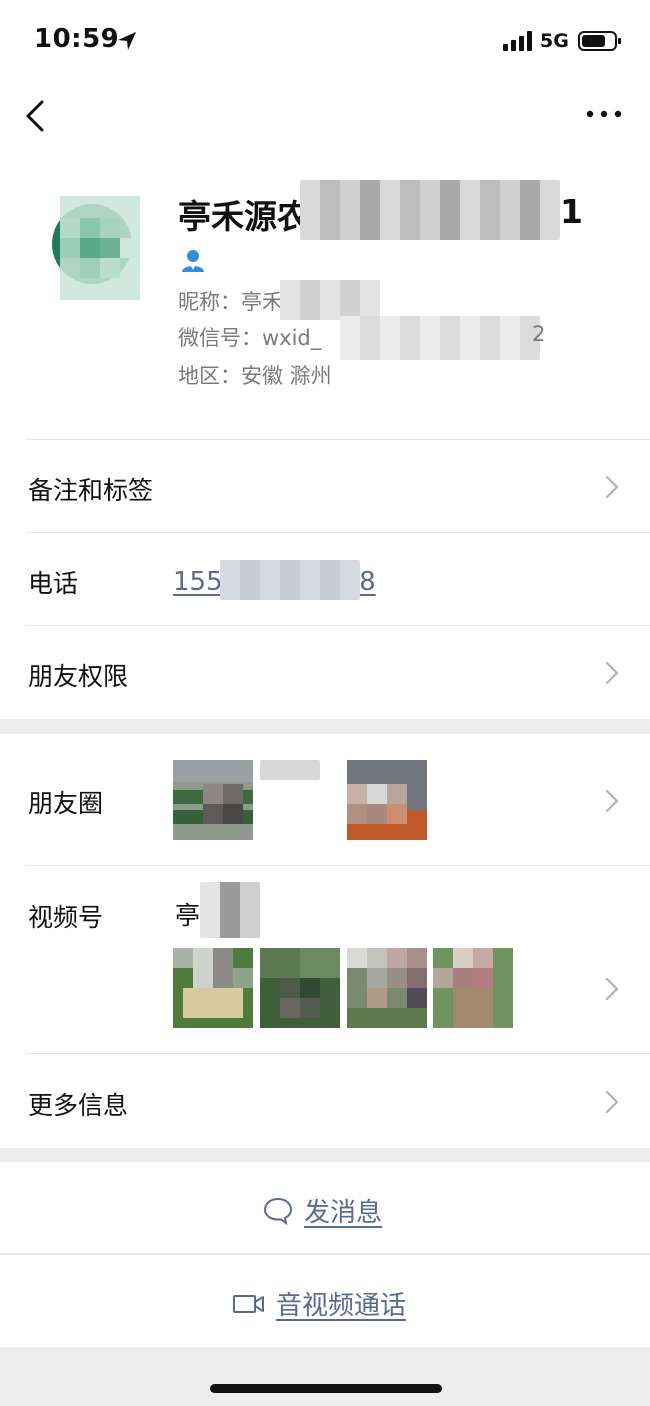 The height and width of the screenshot is (1406, 650). Describe the element at coordinates (325, 42) in the screenshot. I see `status-bar: 10:59 5G` at that location.